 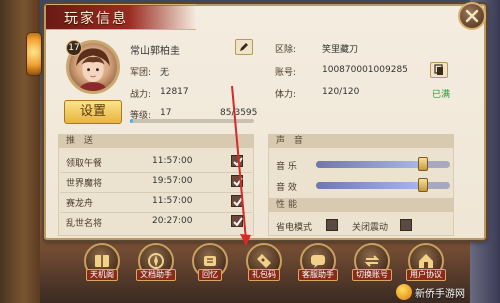 I want to click on bottom-button-label: 回忆, so click(x=210, y=275).